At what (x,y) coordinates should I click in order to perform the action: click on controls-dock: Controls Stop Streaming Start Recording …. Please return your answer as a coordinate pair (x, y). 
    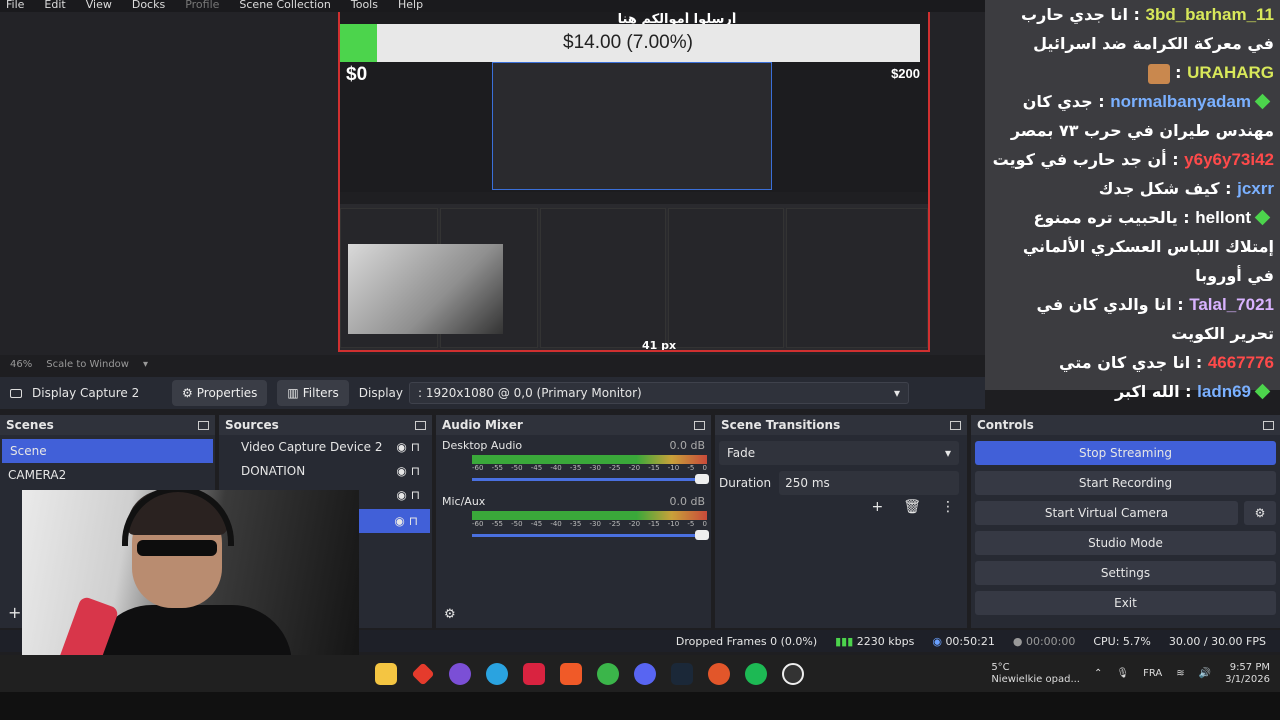
    Looking at the image, I should click on (1125, 521).